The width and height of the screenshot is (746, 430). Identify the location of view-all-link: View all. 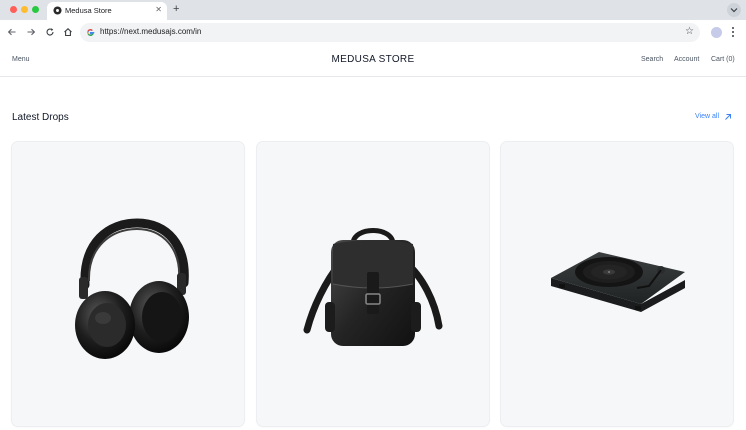
(707, 116).